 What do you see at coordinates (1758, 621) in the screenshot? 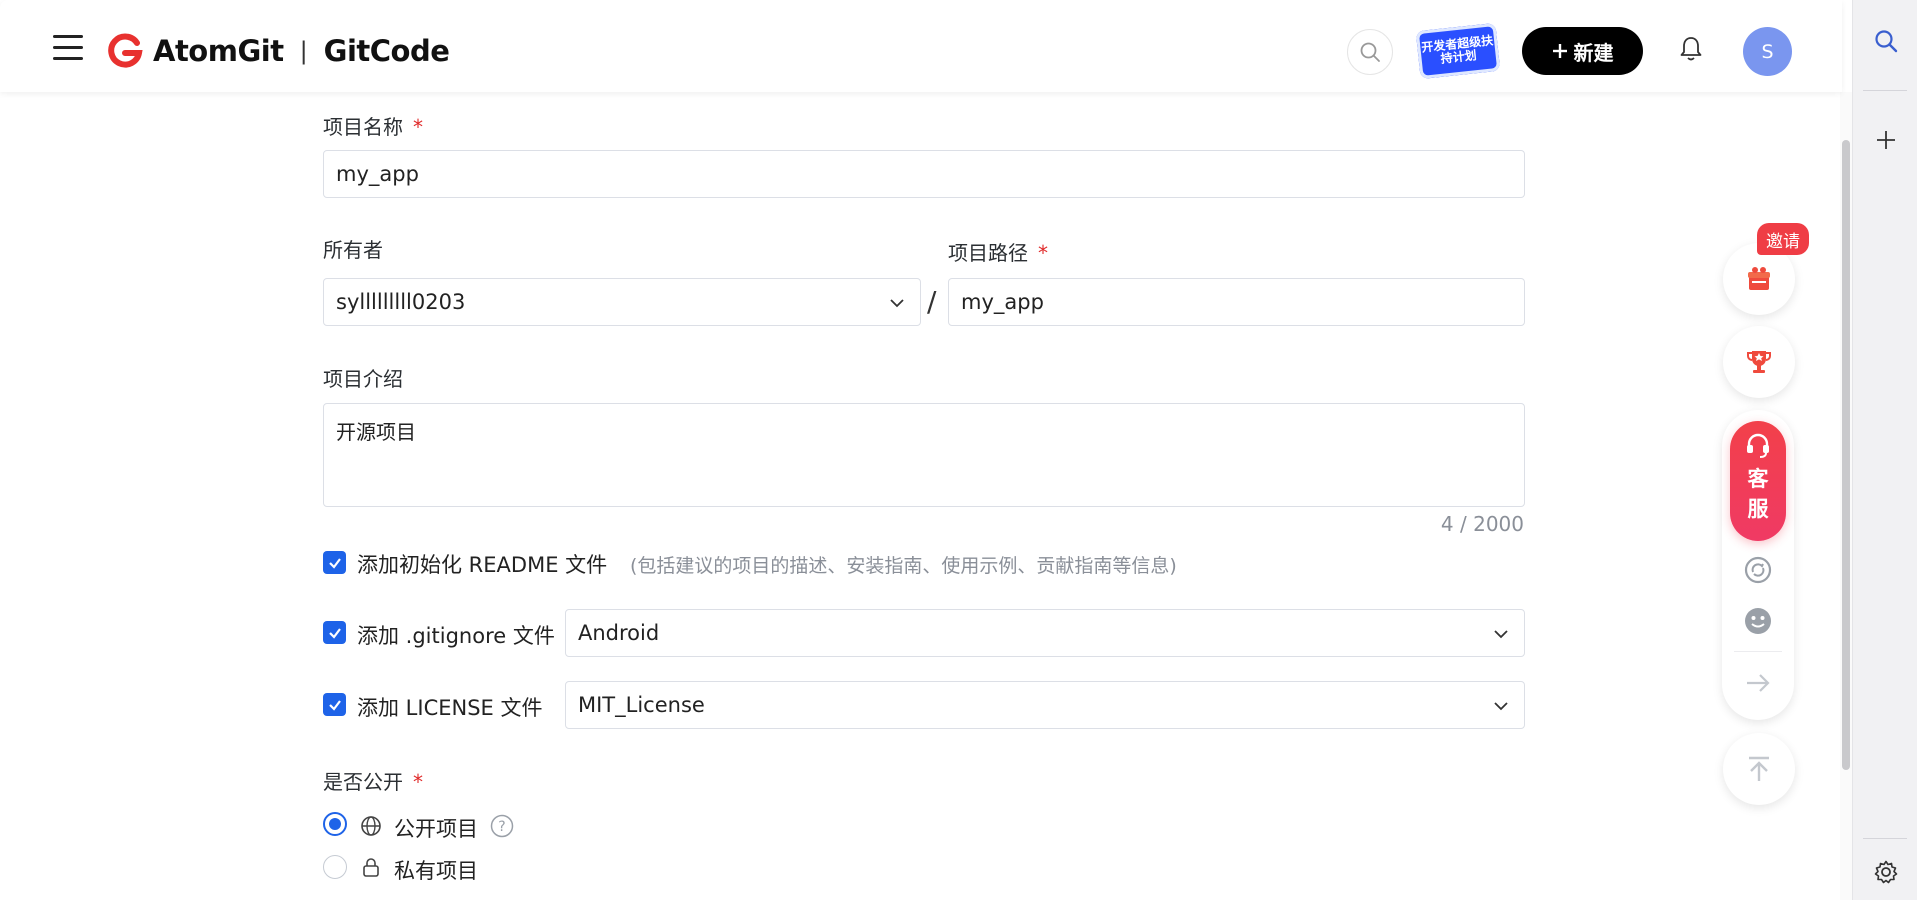
I see `smiley-icon` at bounding box center [1758, 621].